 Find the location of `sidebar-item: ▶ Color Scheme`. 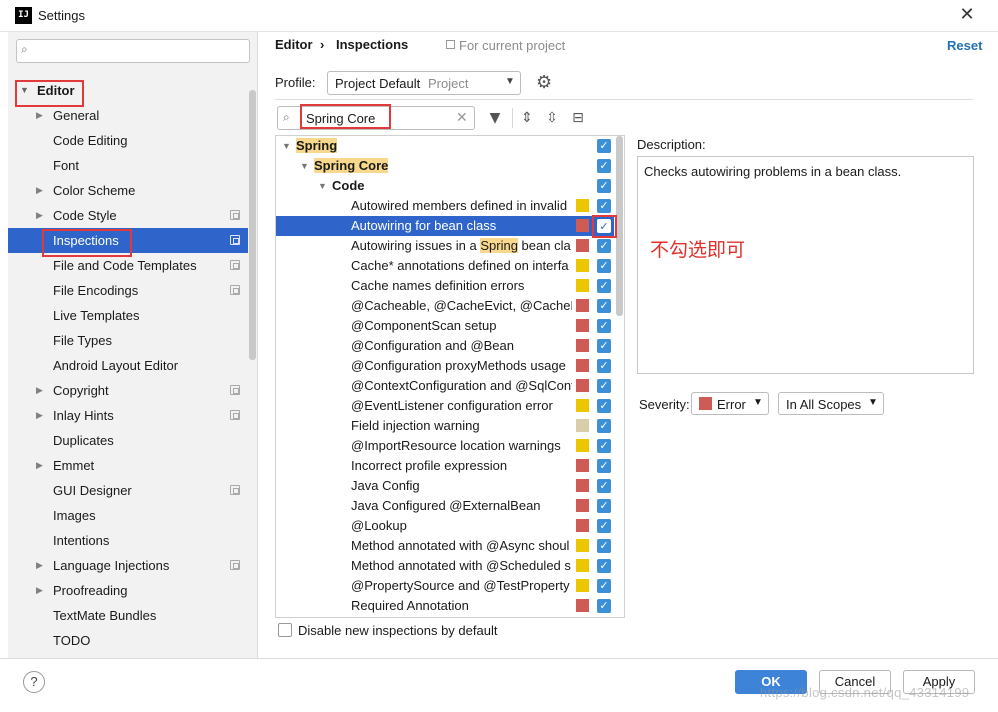

sidebar-item: ▶ Color Scheme is located at coordinates (128, 190).